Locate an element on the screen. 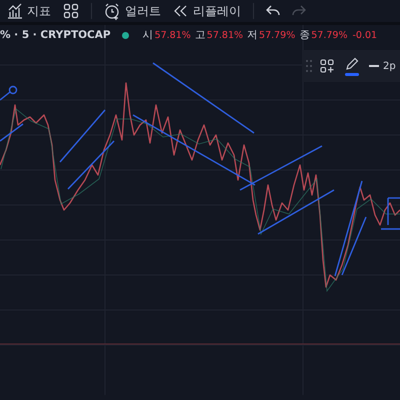 Image resolution: width=400 pixels, height=400 pixels. grid-plus-icon is located at coordinates (327, 66).